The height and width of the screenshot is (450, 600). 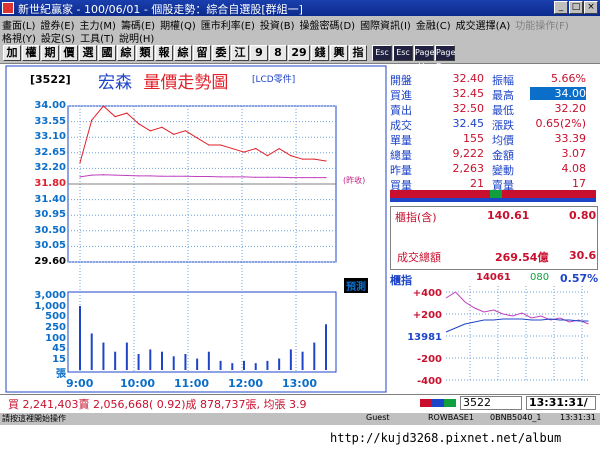 I want to click on menu-item: 匯市利率(E), so click(x=228, y=26).